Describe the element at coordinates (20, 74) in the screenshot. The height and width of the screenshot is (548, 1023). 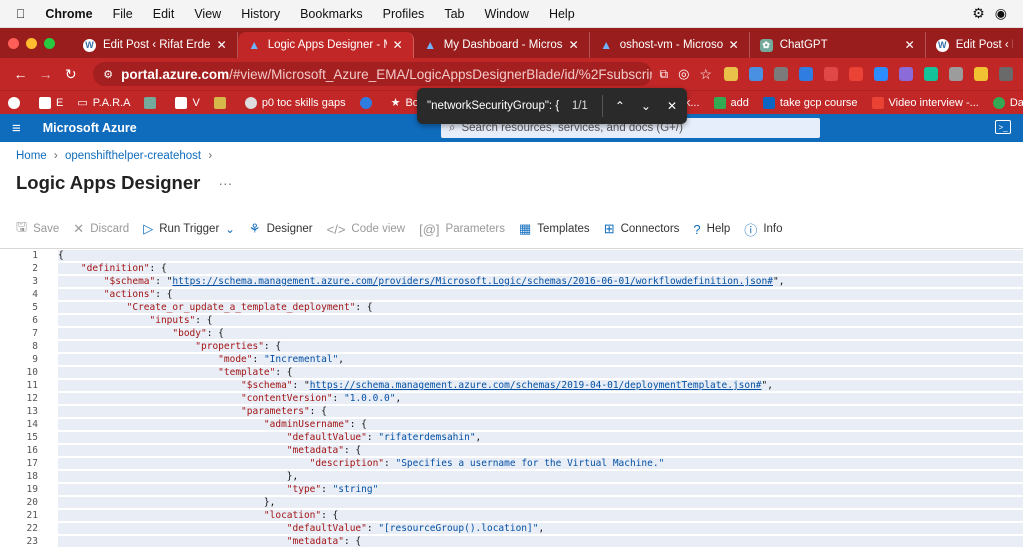
I see `back-arrow-icon: ←` at that location.